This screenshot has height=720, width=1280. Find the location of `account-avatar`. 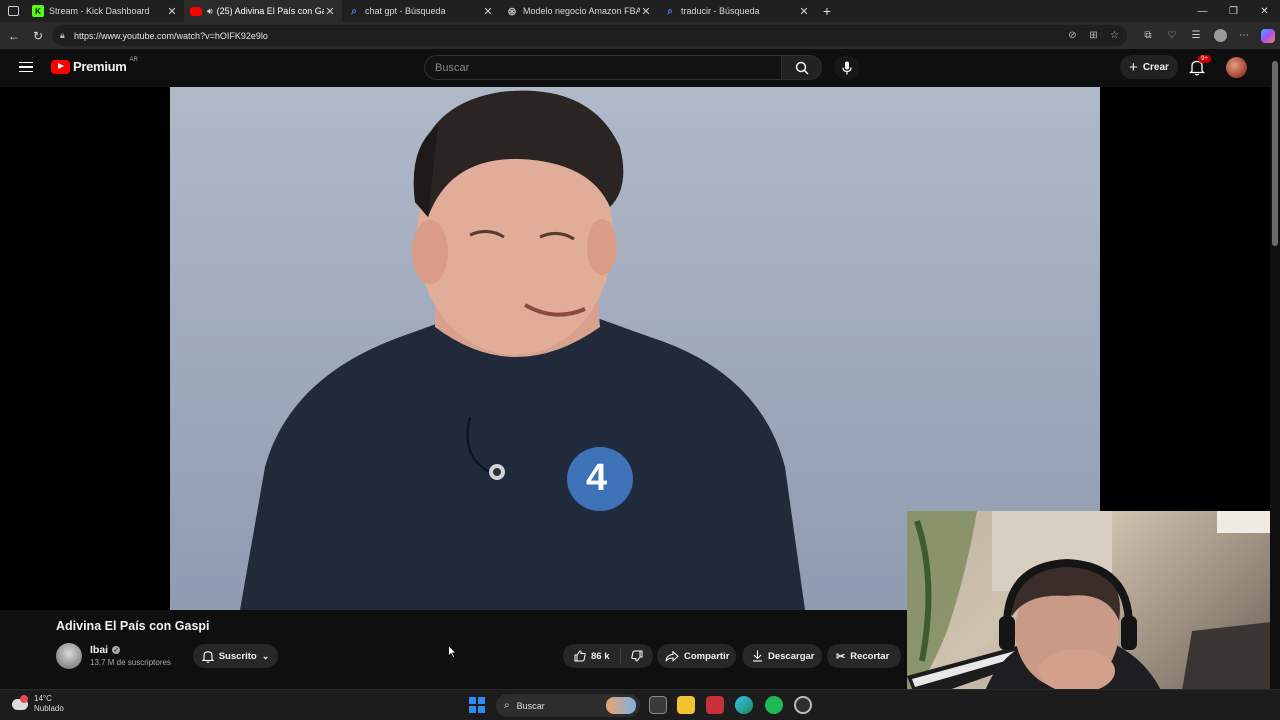

account-avatar is located at coordinates (1236, 67).